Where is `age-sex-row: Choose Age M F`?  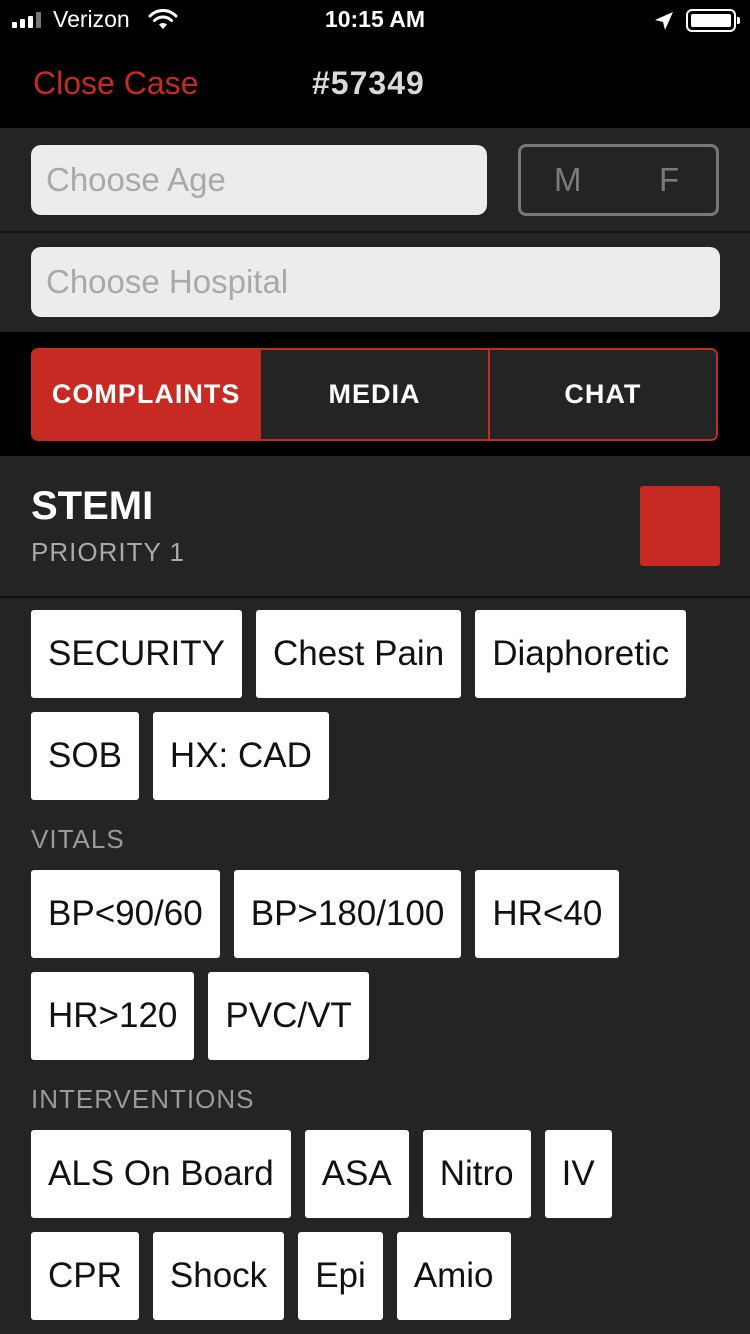 age-sex-row: Choose Age M F is located at coordinates (375, 180).